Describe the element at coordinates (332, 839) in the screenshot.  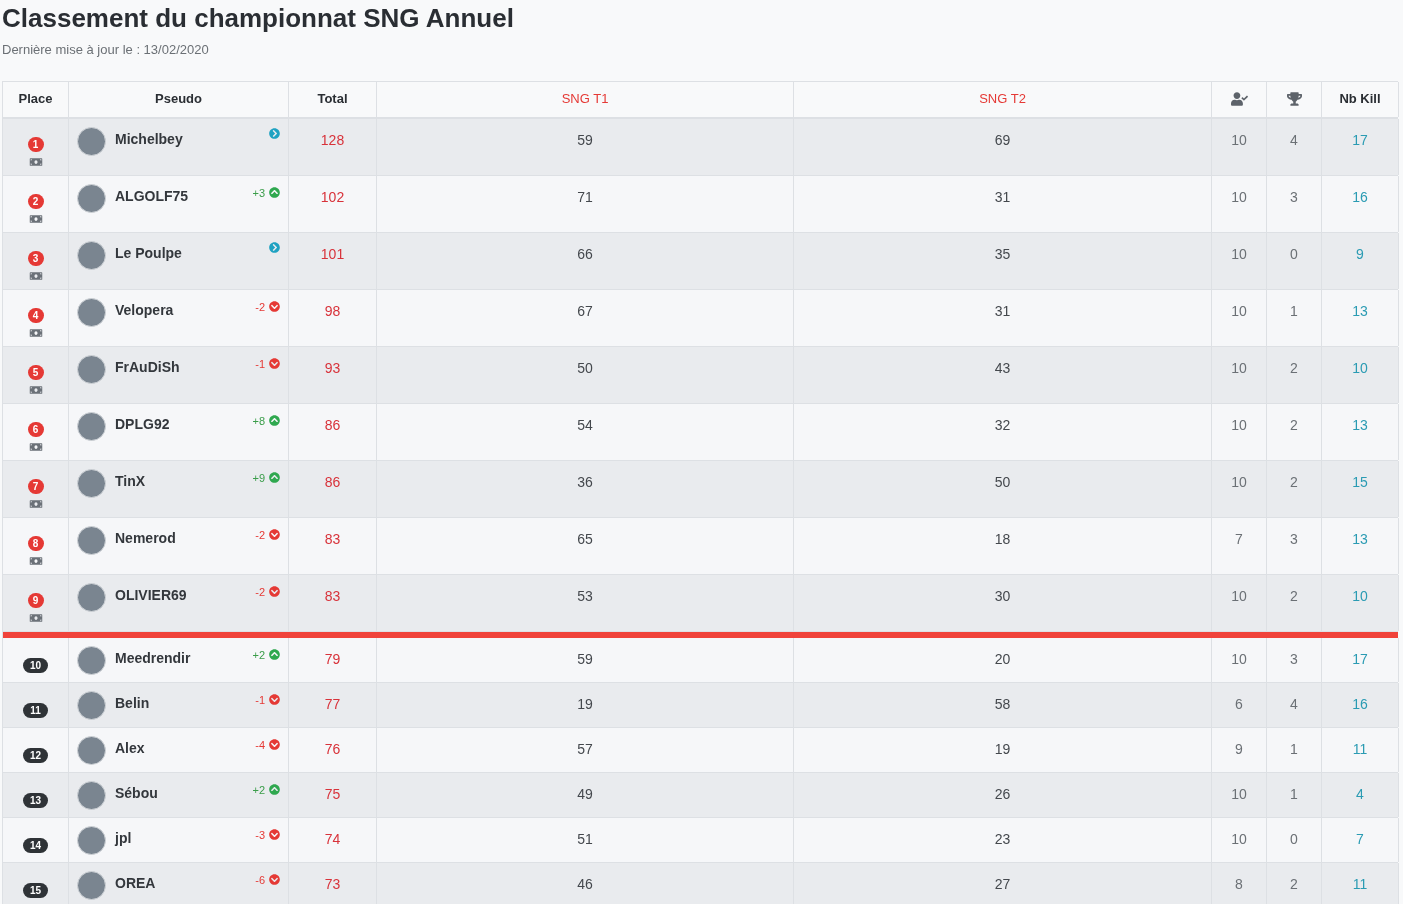
I see `total-points: 74` at that location.